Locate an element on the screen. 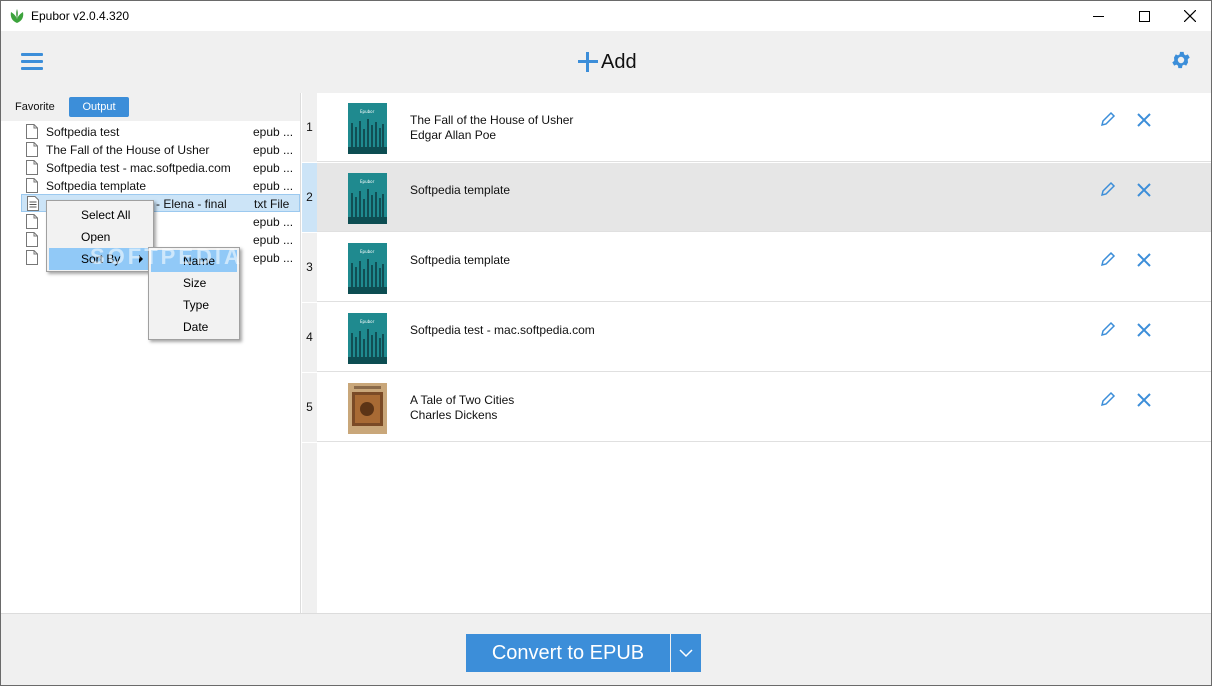  chevron-down-icon is located at coordinates (686, 653).